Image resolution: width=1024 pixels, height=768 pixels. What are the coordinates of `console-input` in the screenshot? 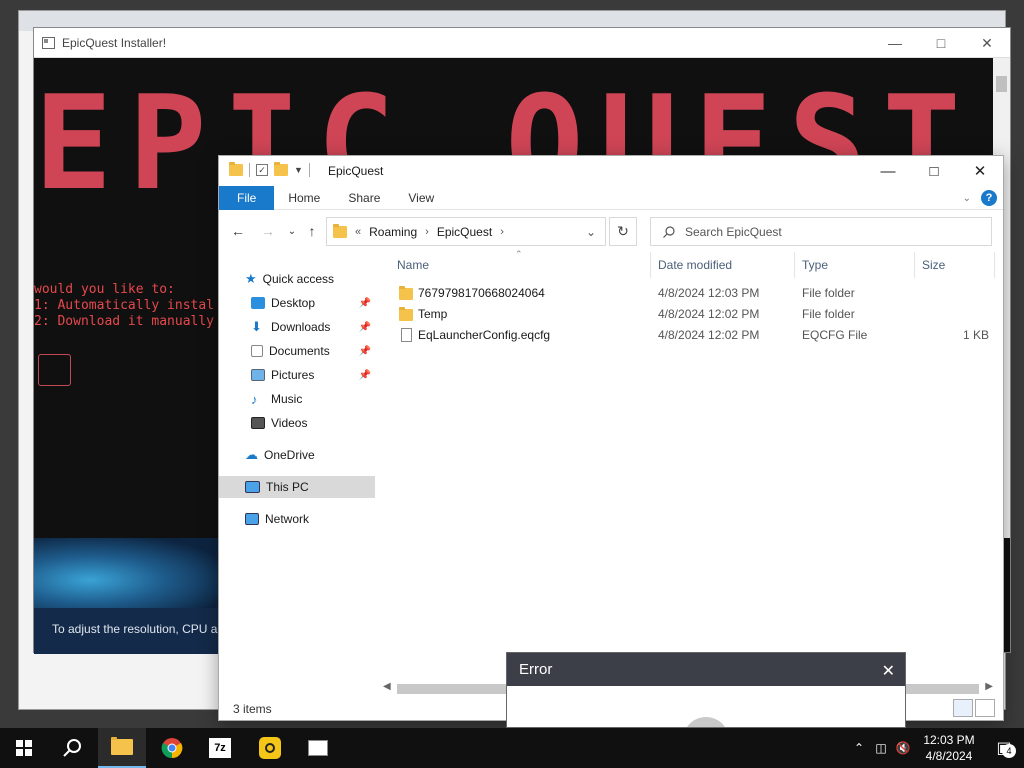 It's located at (54, 370).